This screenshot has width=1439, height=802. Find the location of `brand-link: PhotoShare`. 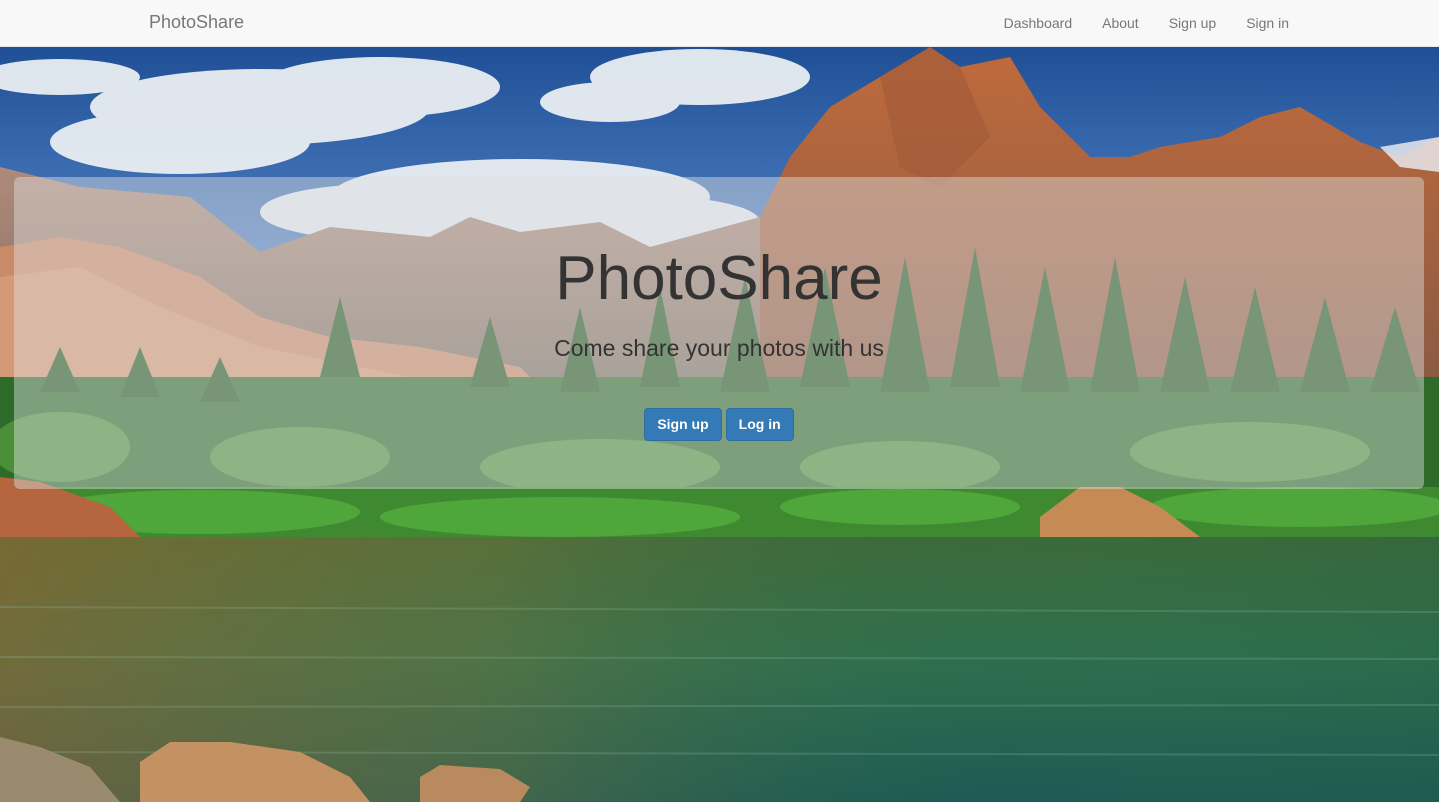

brand-link: PhotoShare is located at coordinates (196, 22).